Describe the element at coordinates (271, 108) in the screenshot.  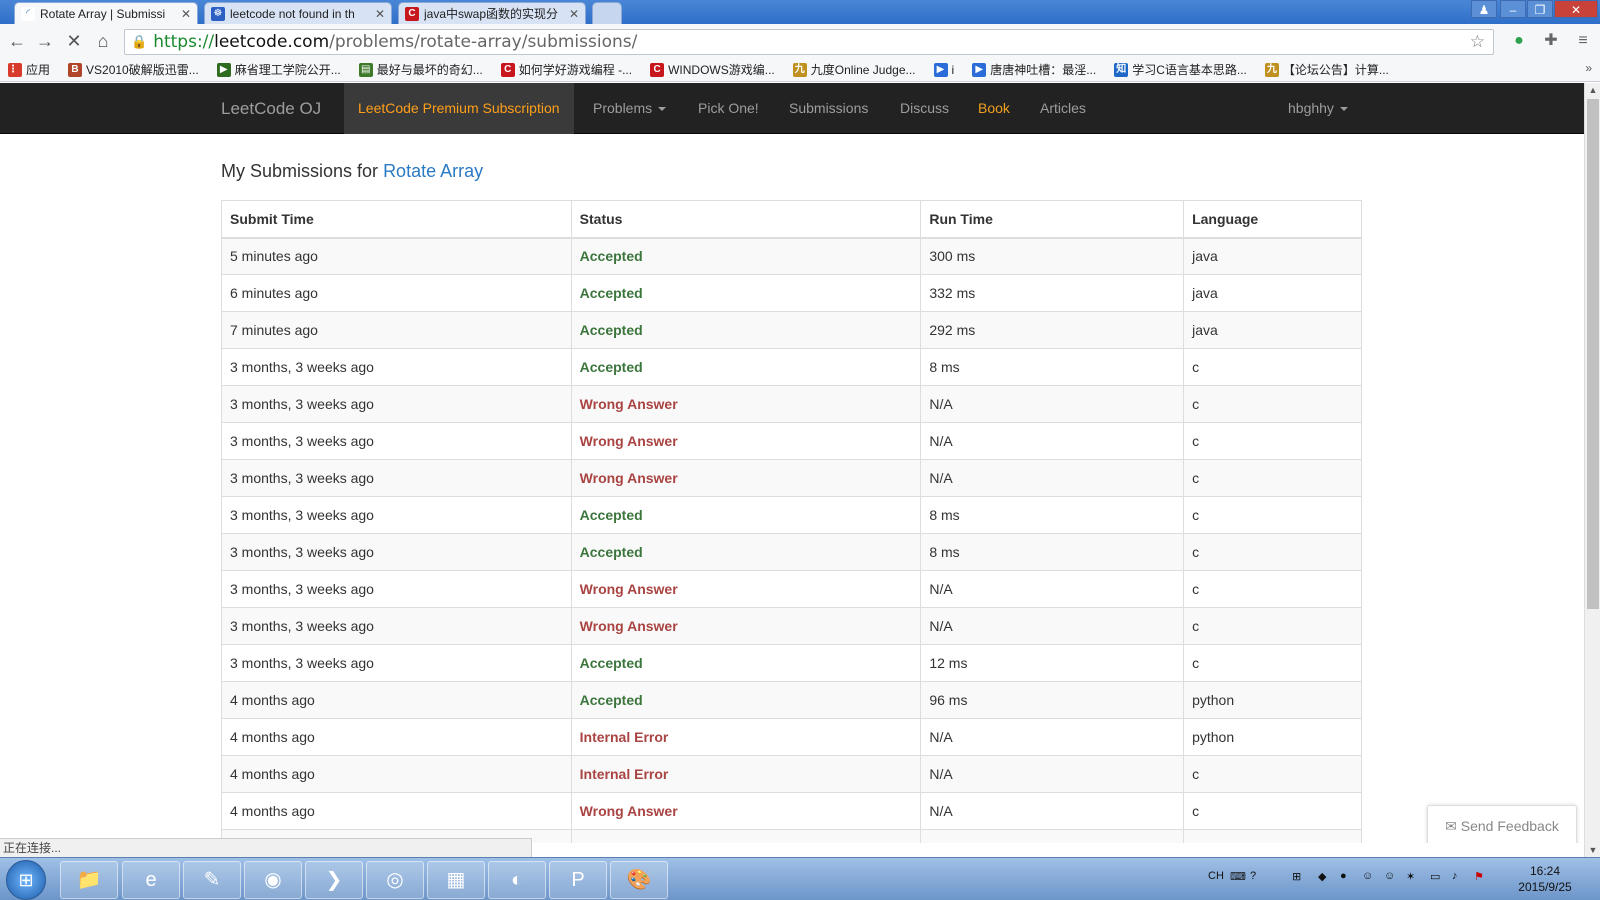
I see `nav-brand: LeetCode OJ` at that location.